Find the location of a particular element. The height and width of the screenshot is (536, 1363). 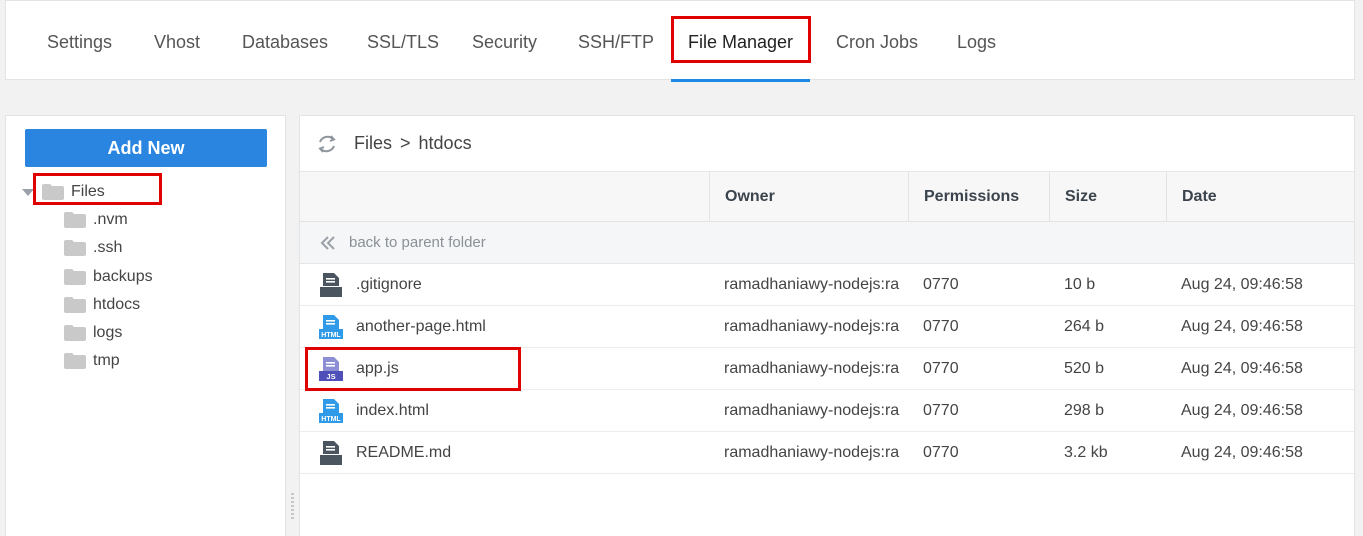

file-name: app.js is located at coordinates (377, 369).